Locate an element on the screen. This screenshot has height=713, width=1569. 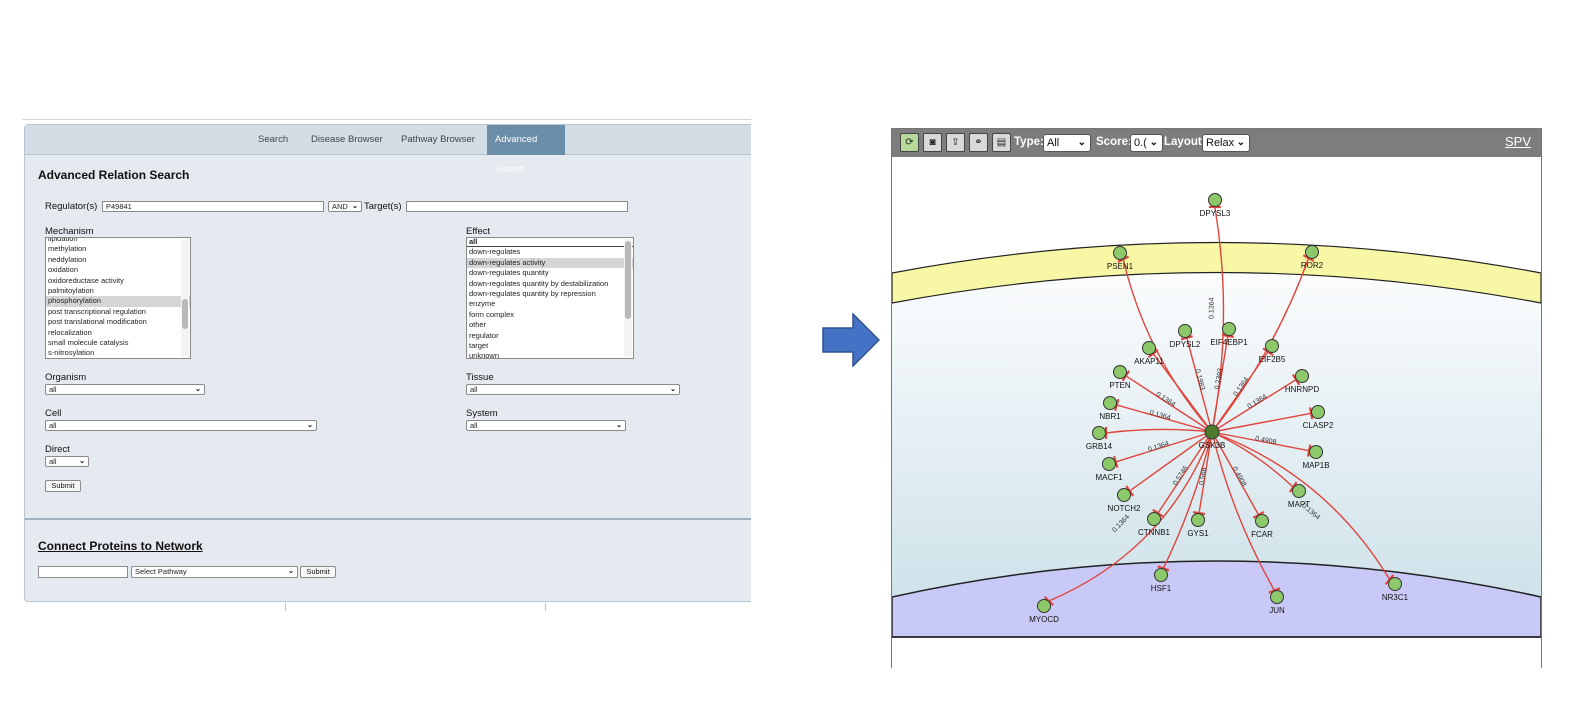
organism-select: all ⌄ is located at coordinates (125, 389).